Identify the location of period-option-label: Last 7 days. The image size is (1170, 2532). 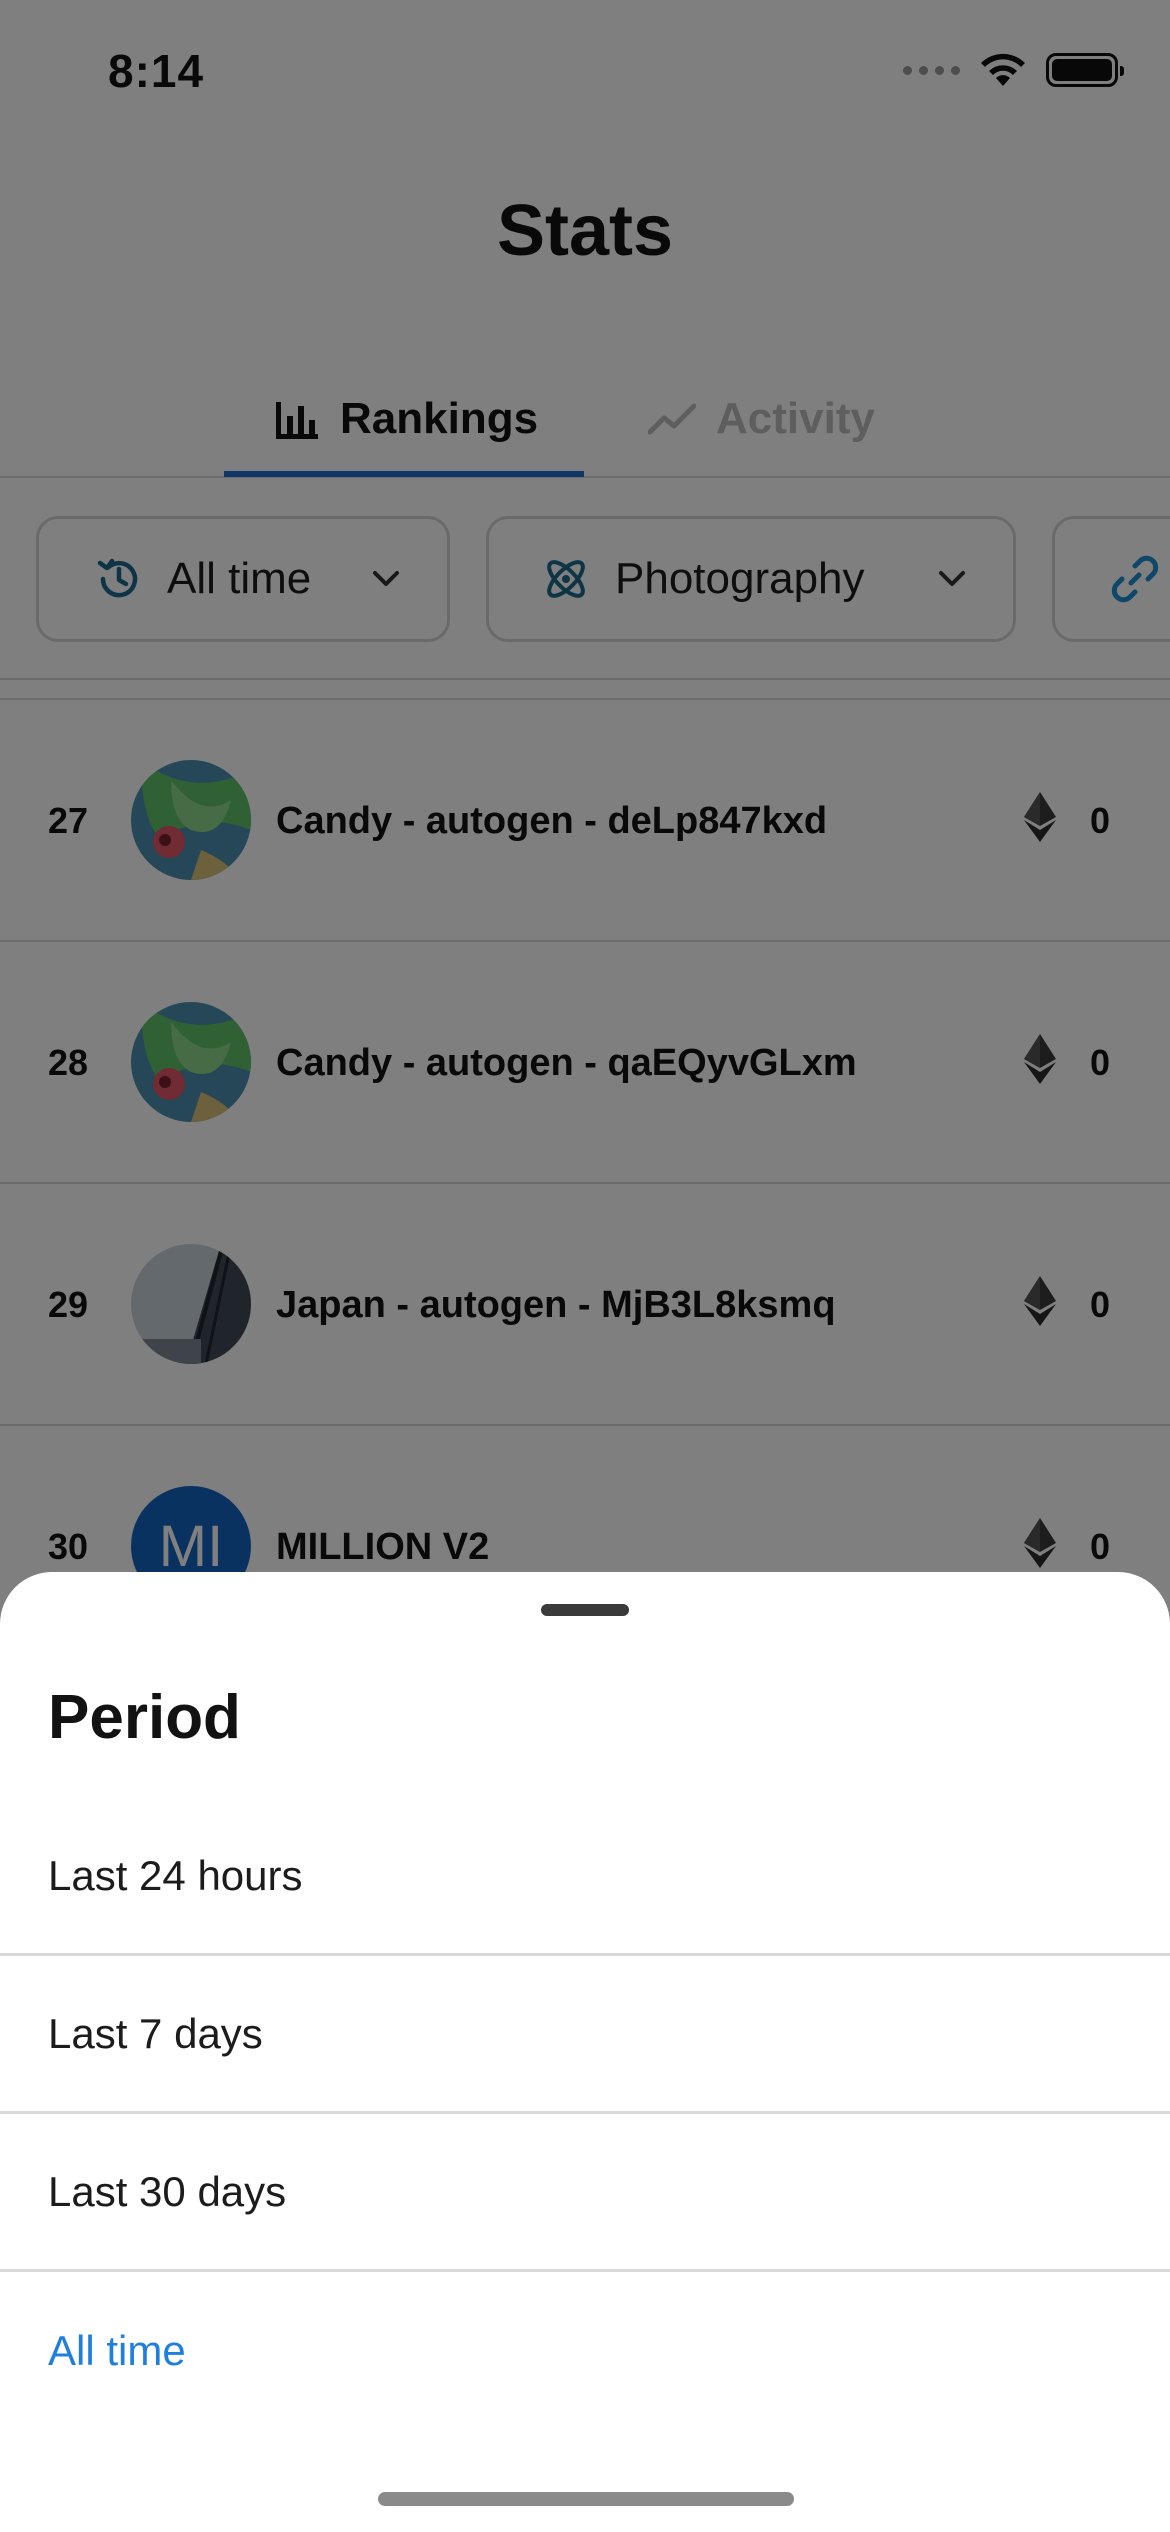
(155, 2033).